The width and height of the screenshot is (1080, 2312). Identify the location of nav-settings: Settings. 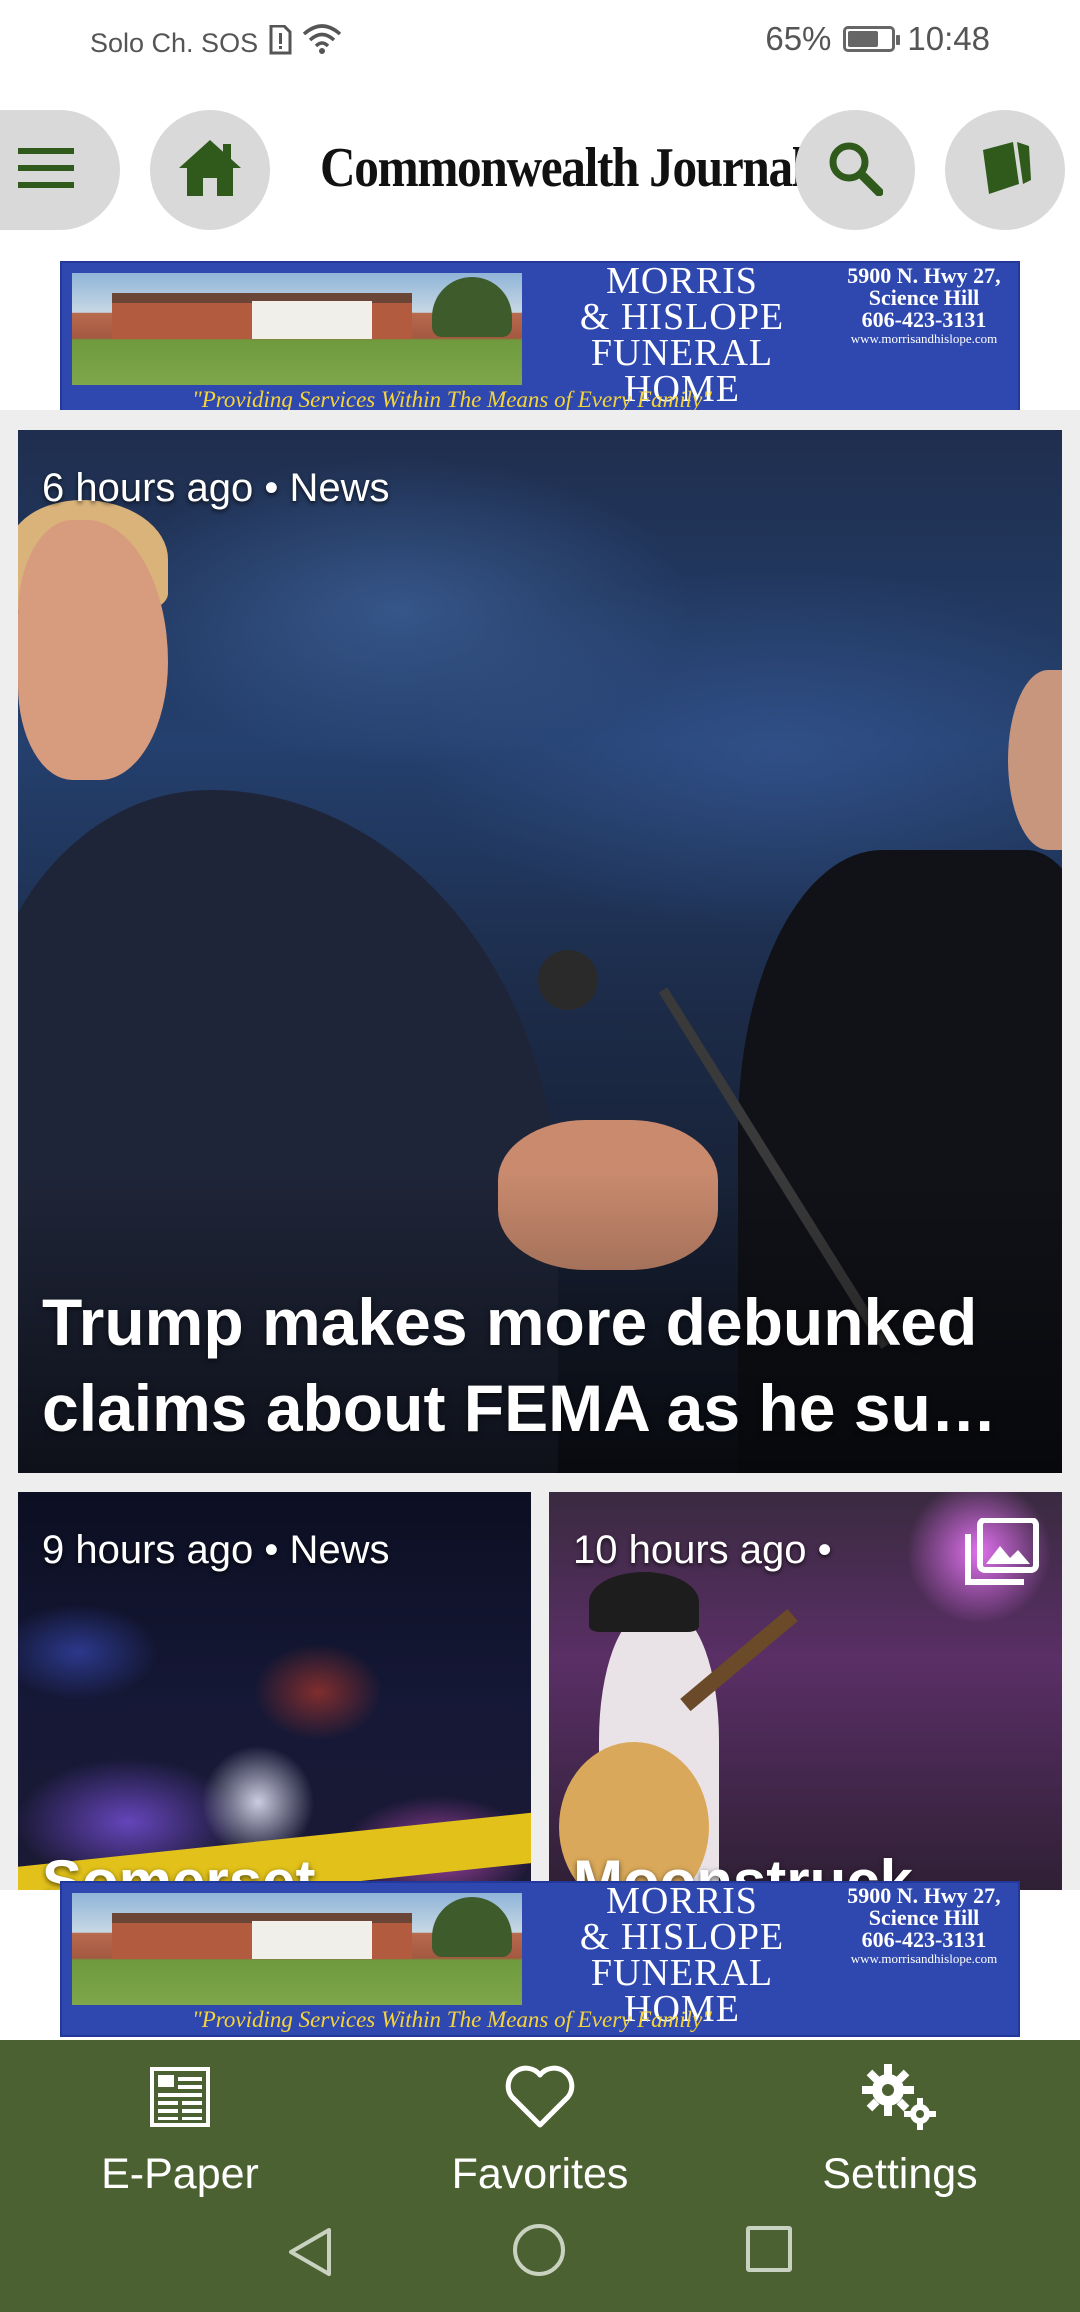
(900, 2125).